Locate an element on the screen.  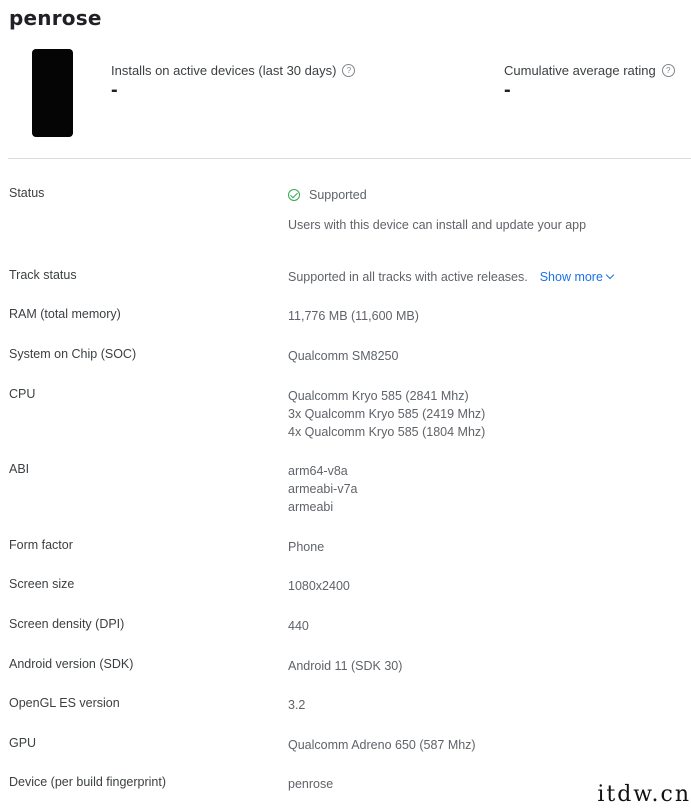
spec-value-line: 440 is located at coordinates (298, 626).